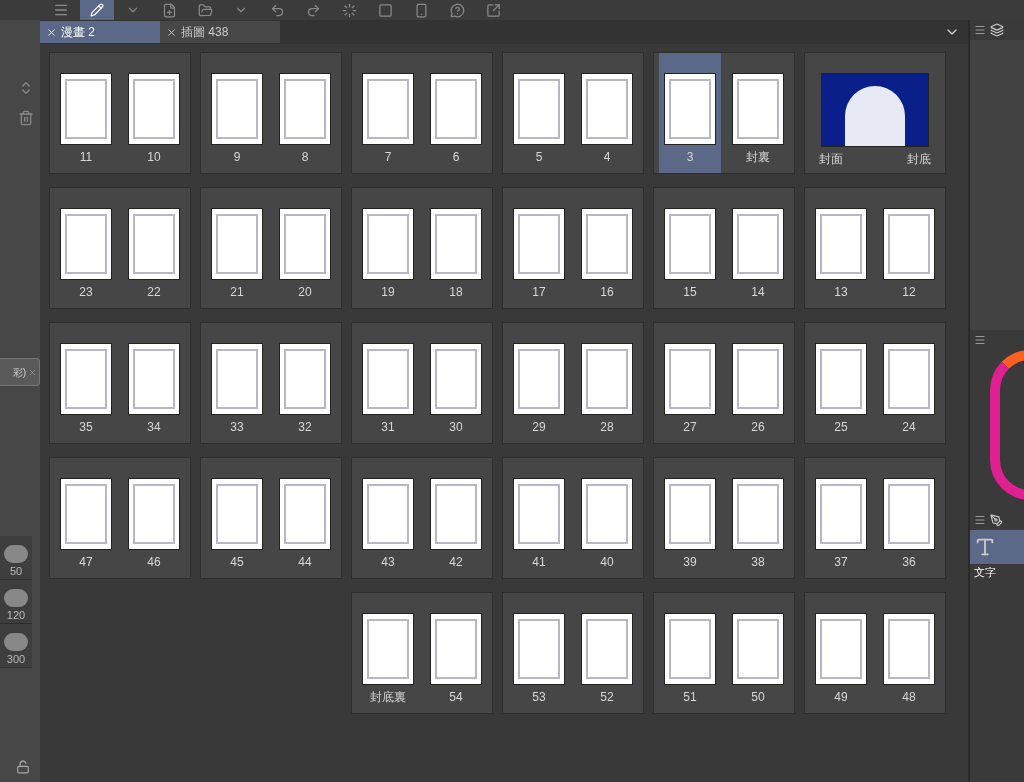 The image size is (1024, 782). What do you see at coordinates (97, 10) in the screenshot?
I see `pencil-icon` at bounding box center [97, 10].